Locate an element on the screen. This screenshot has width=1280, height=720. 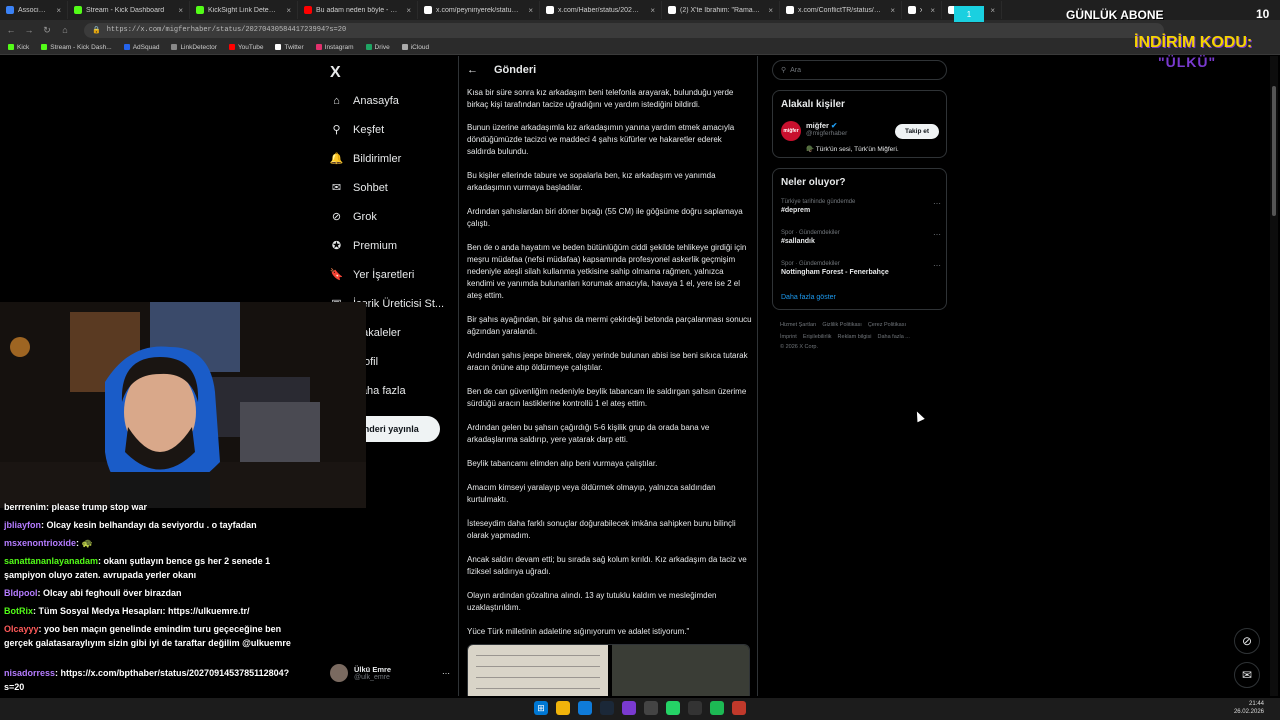
bookmark-favicon-icon is located at coordinates (174, 47).